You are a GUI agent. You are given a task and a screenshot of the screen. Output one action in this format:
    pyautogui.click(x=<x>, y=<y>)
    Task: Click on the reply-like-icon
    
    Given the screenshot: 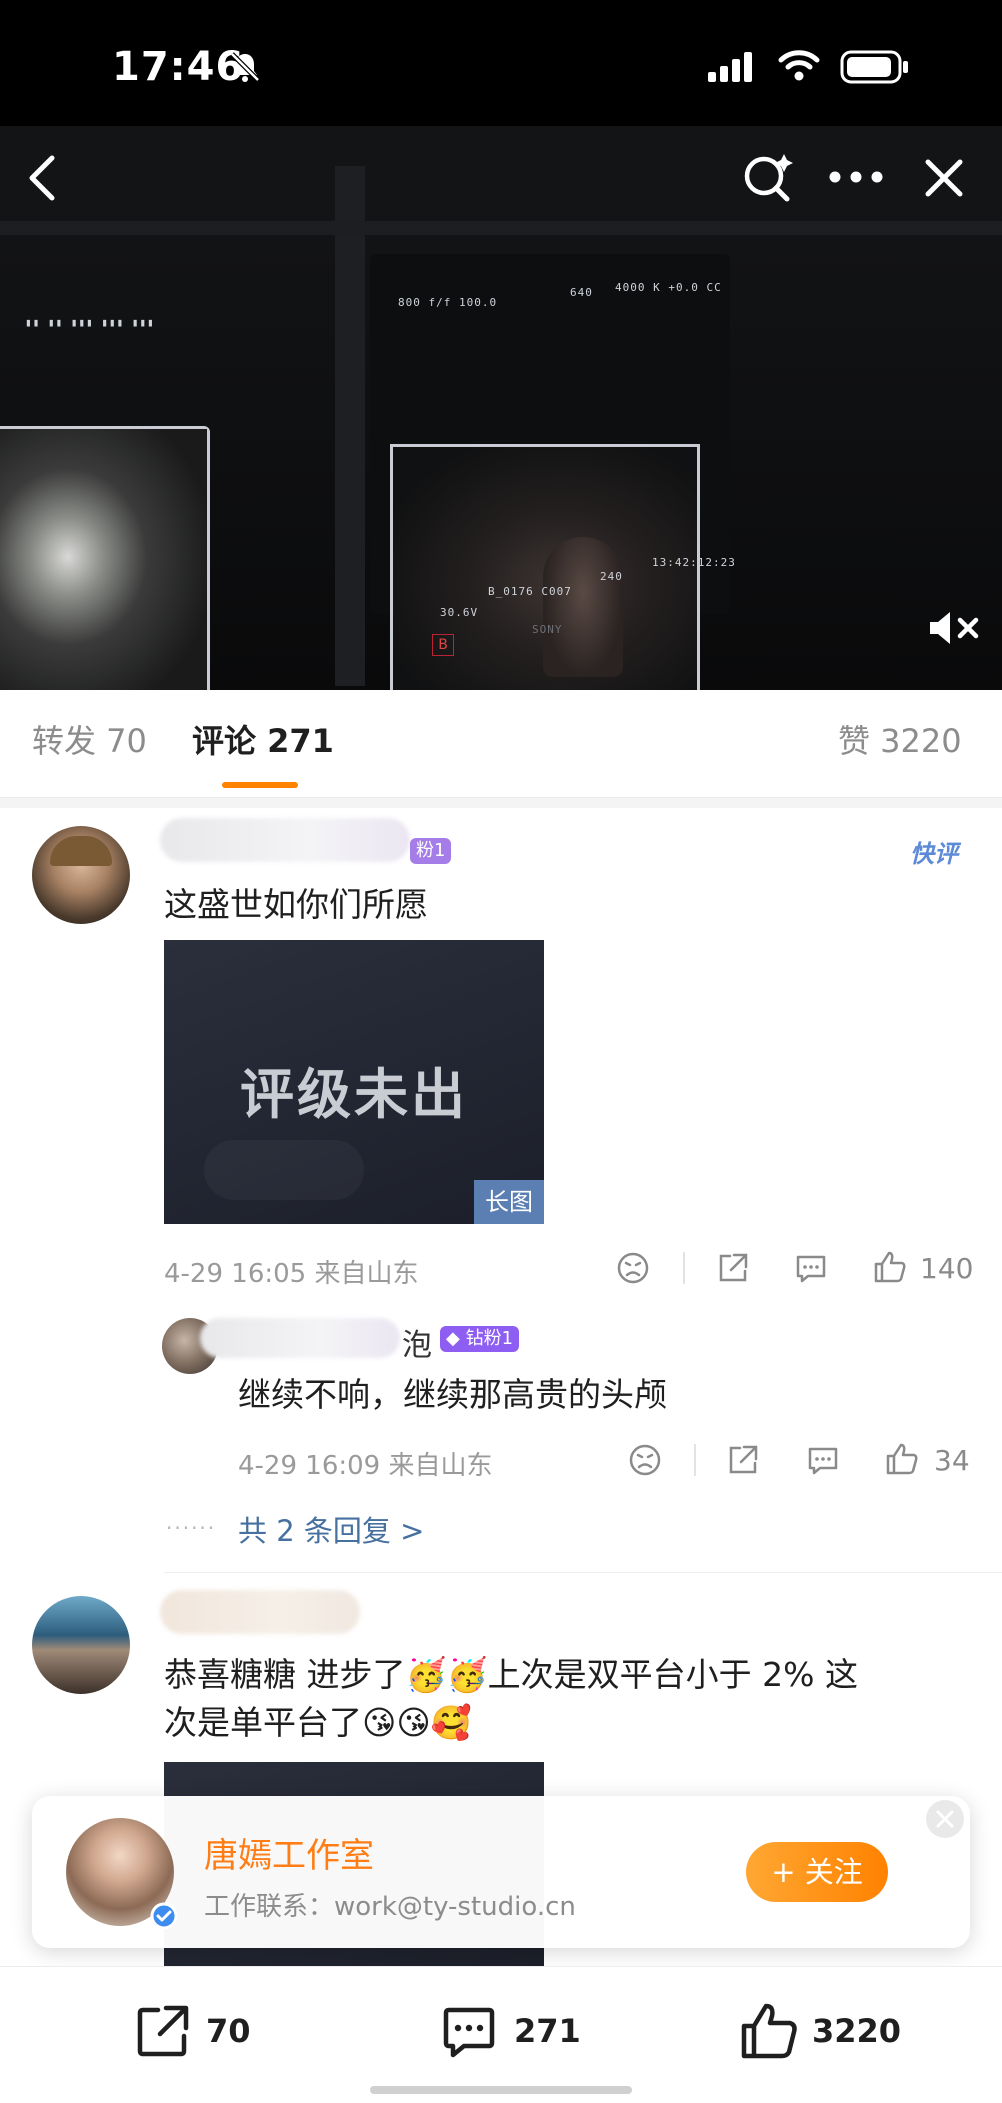 What is the action you would take?
    pyautogui.click(x=902, y=1459)
    